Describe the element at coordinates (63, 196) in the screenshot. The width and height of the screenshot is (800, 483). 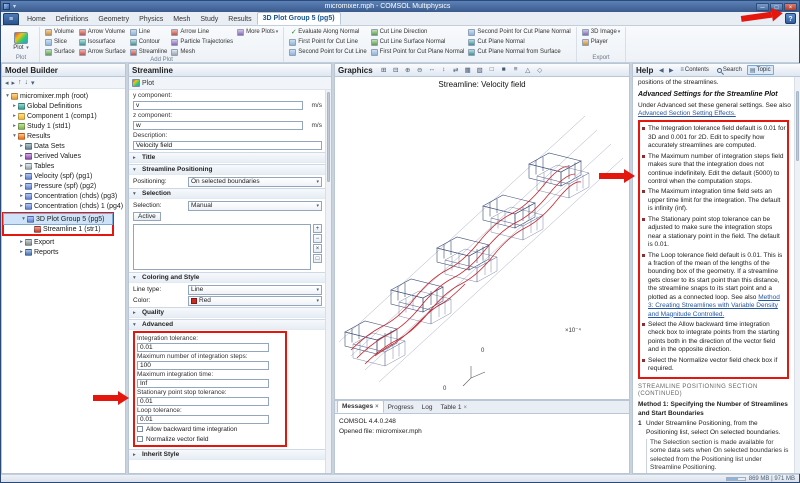
I see `tree-item-concentration: ▸ Concentration (chds) (pg3)` at that location.